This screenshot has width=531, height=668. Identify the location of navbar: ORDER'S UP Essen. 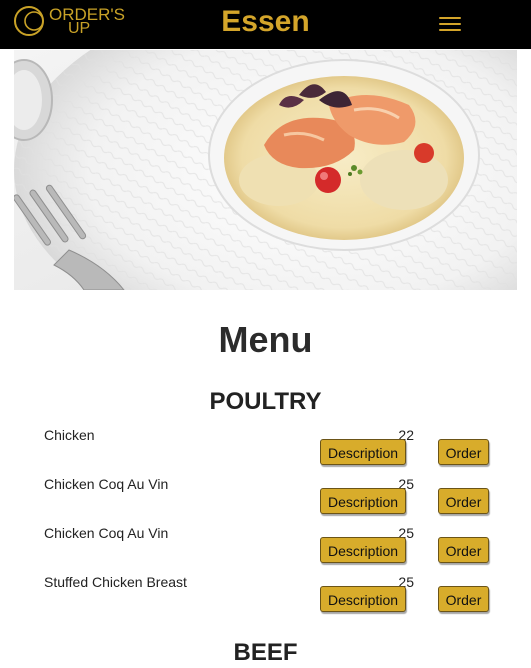
(265, 24).